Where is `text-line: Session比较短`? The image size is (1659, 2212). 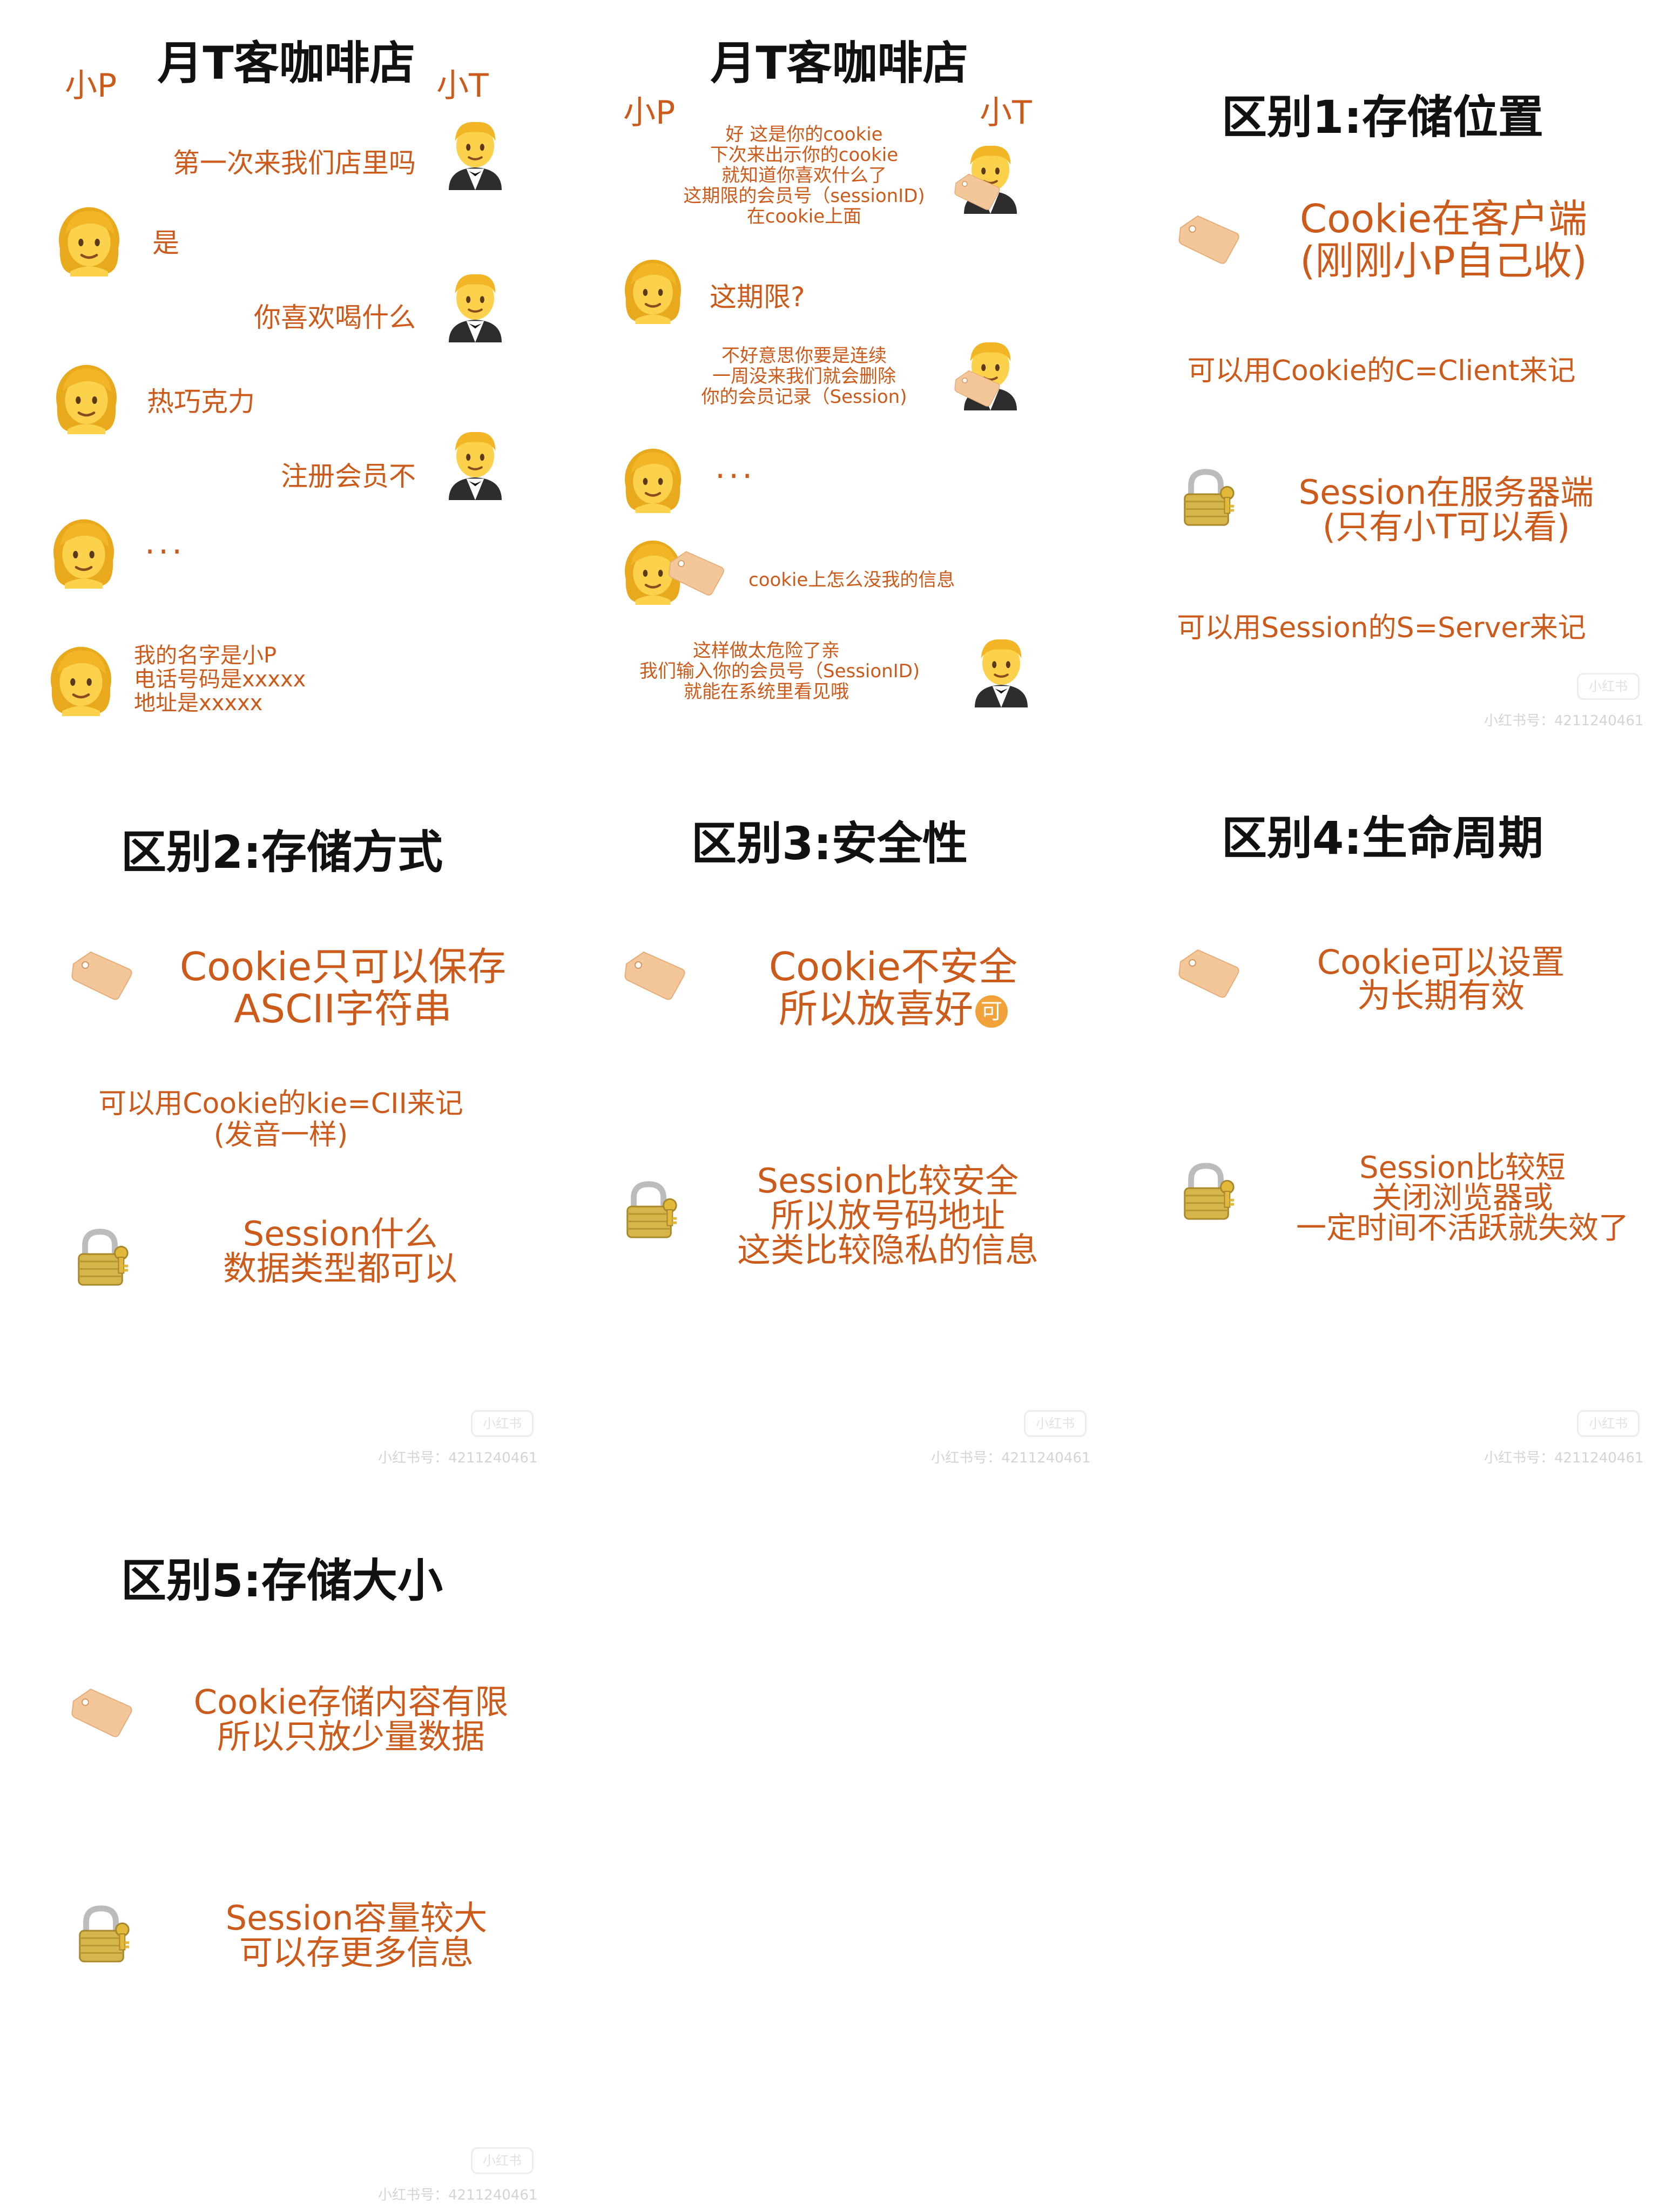 text-line: Session比较短 is located at coordinates (1462, 1167).